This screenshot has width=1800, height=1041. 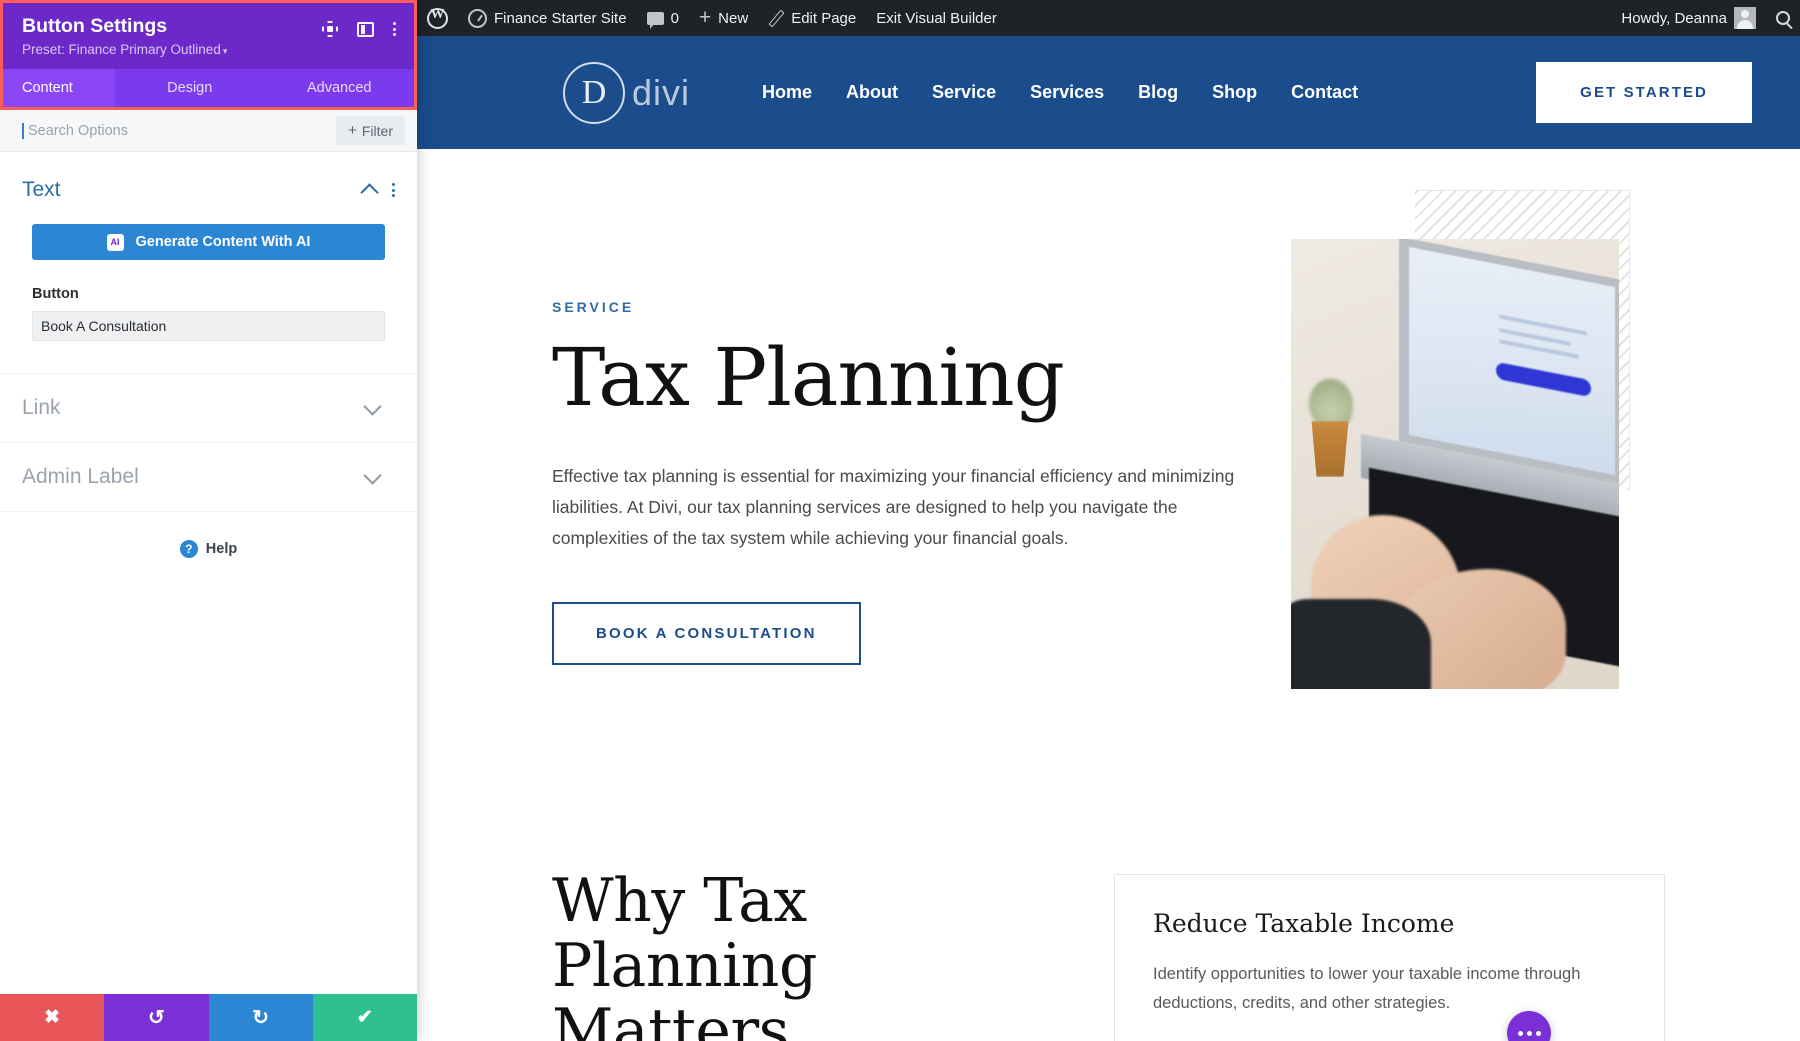 What do you see at coordinates (369, 192) in the screenshot?
I see `chevron-up-icon` at bounding box center [369, 192].